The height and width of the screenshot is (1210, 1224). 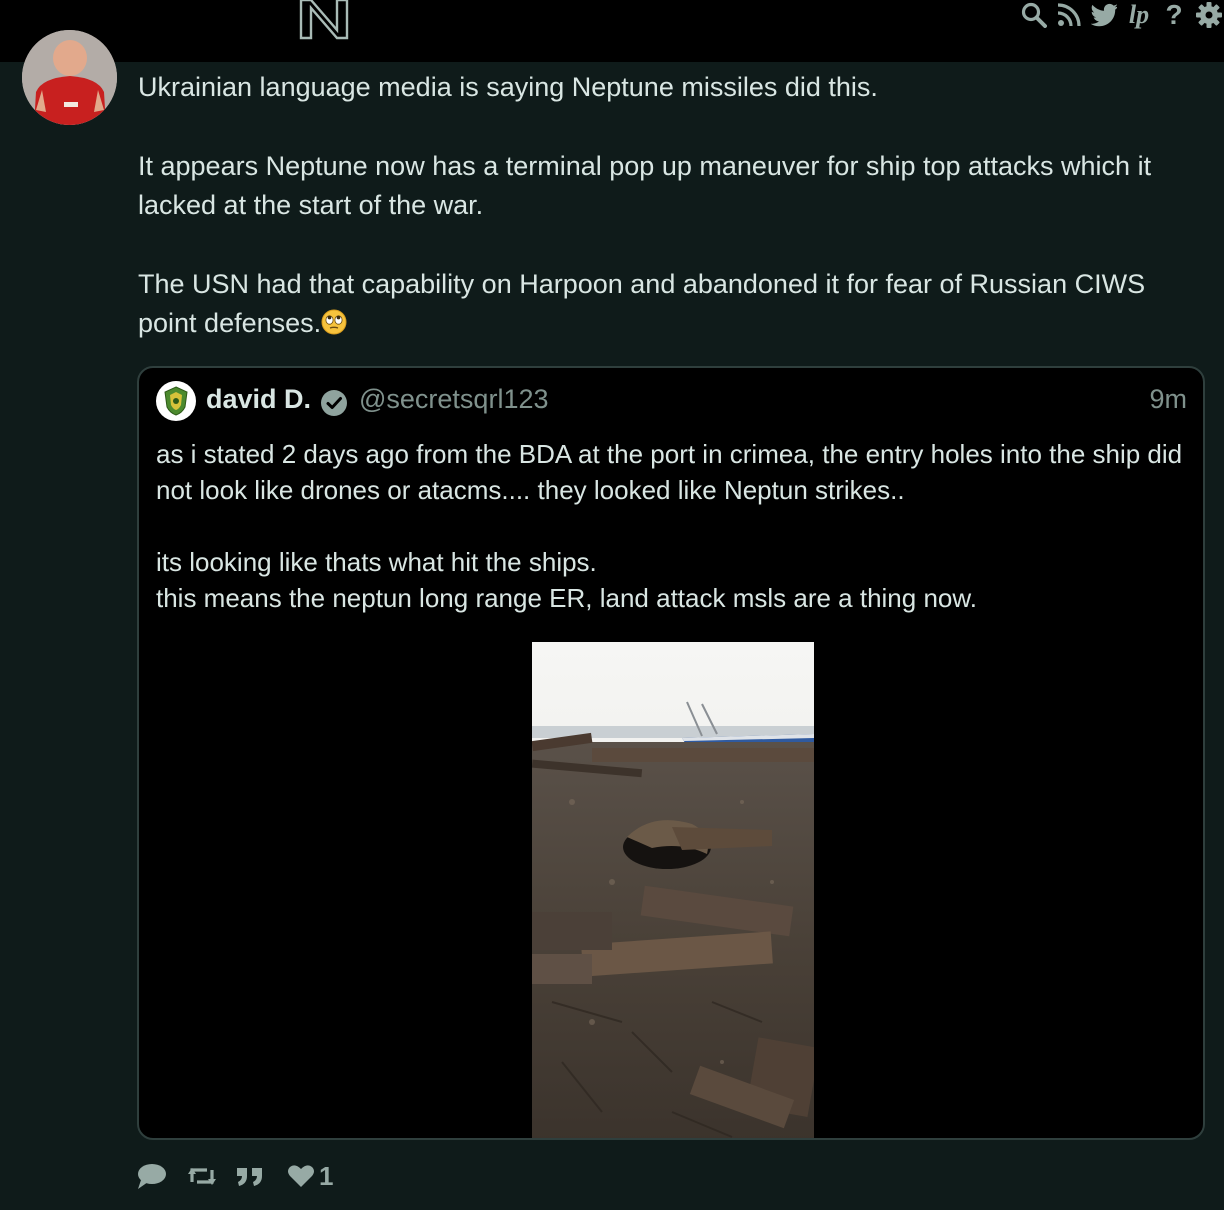 I want to click on liberapay-icon: lp, so click(x=1139, y=15).